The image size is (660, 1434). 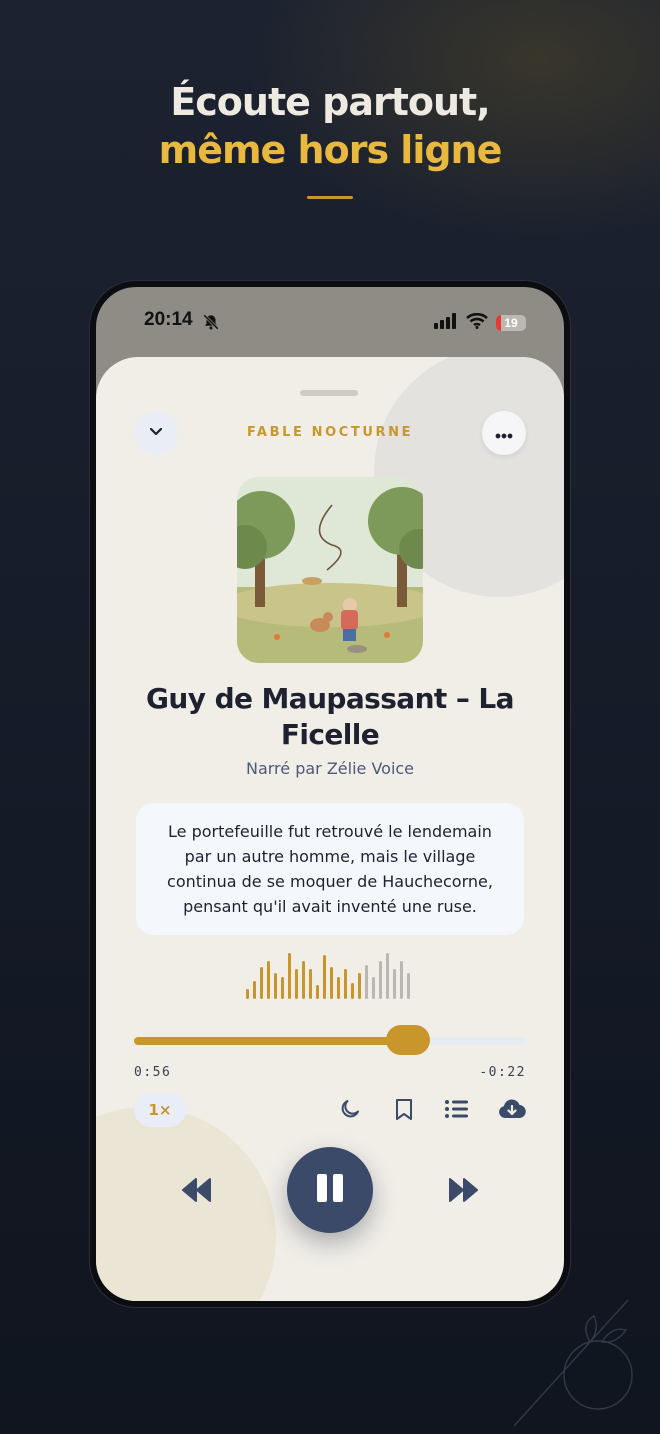 What do you see at coordinates (330, 768) in the screenshot?
I see `narrator-label: Narré par Zélie Voice` at bounding box center [330, 768].